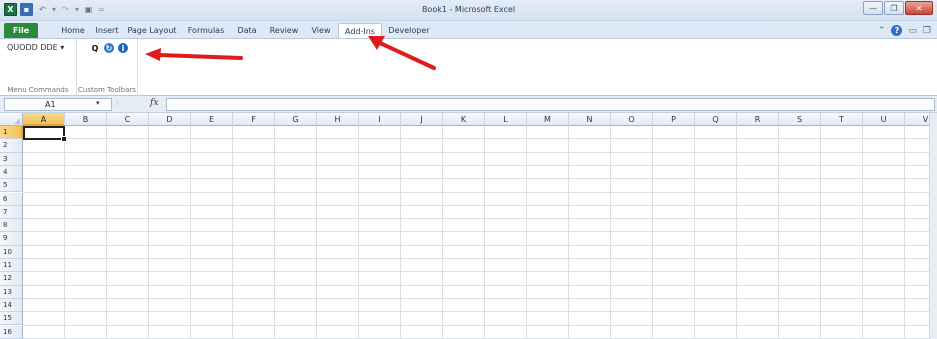  Describe the element at coordinates (212, 119) in the screenshot. I see `column-header-e: E` at that location.